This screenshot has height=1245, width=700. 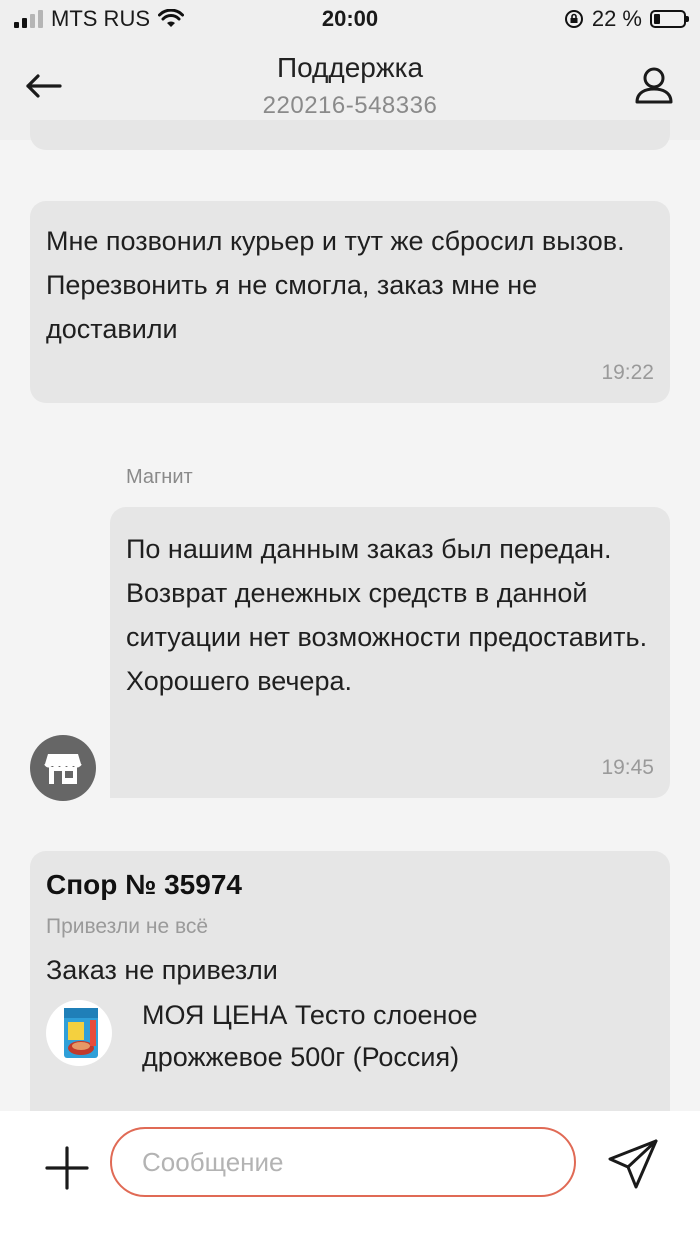 What do you see at coordinates (79, 1033) in the screenshot?
I see `product-image` at bounding box center [79, 1033].